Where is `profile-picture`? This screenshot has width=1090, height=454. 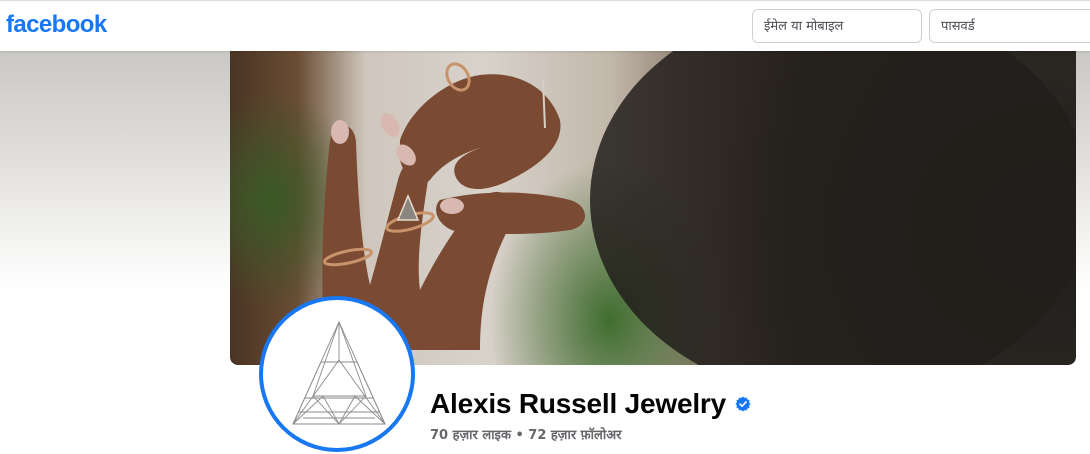 profile-picture is located at coordinates (337, 374).